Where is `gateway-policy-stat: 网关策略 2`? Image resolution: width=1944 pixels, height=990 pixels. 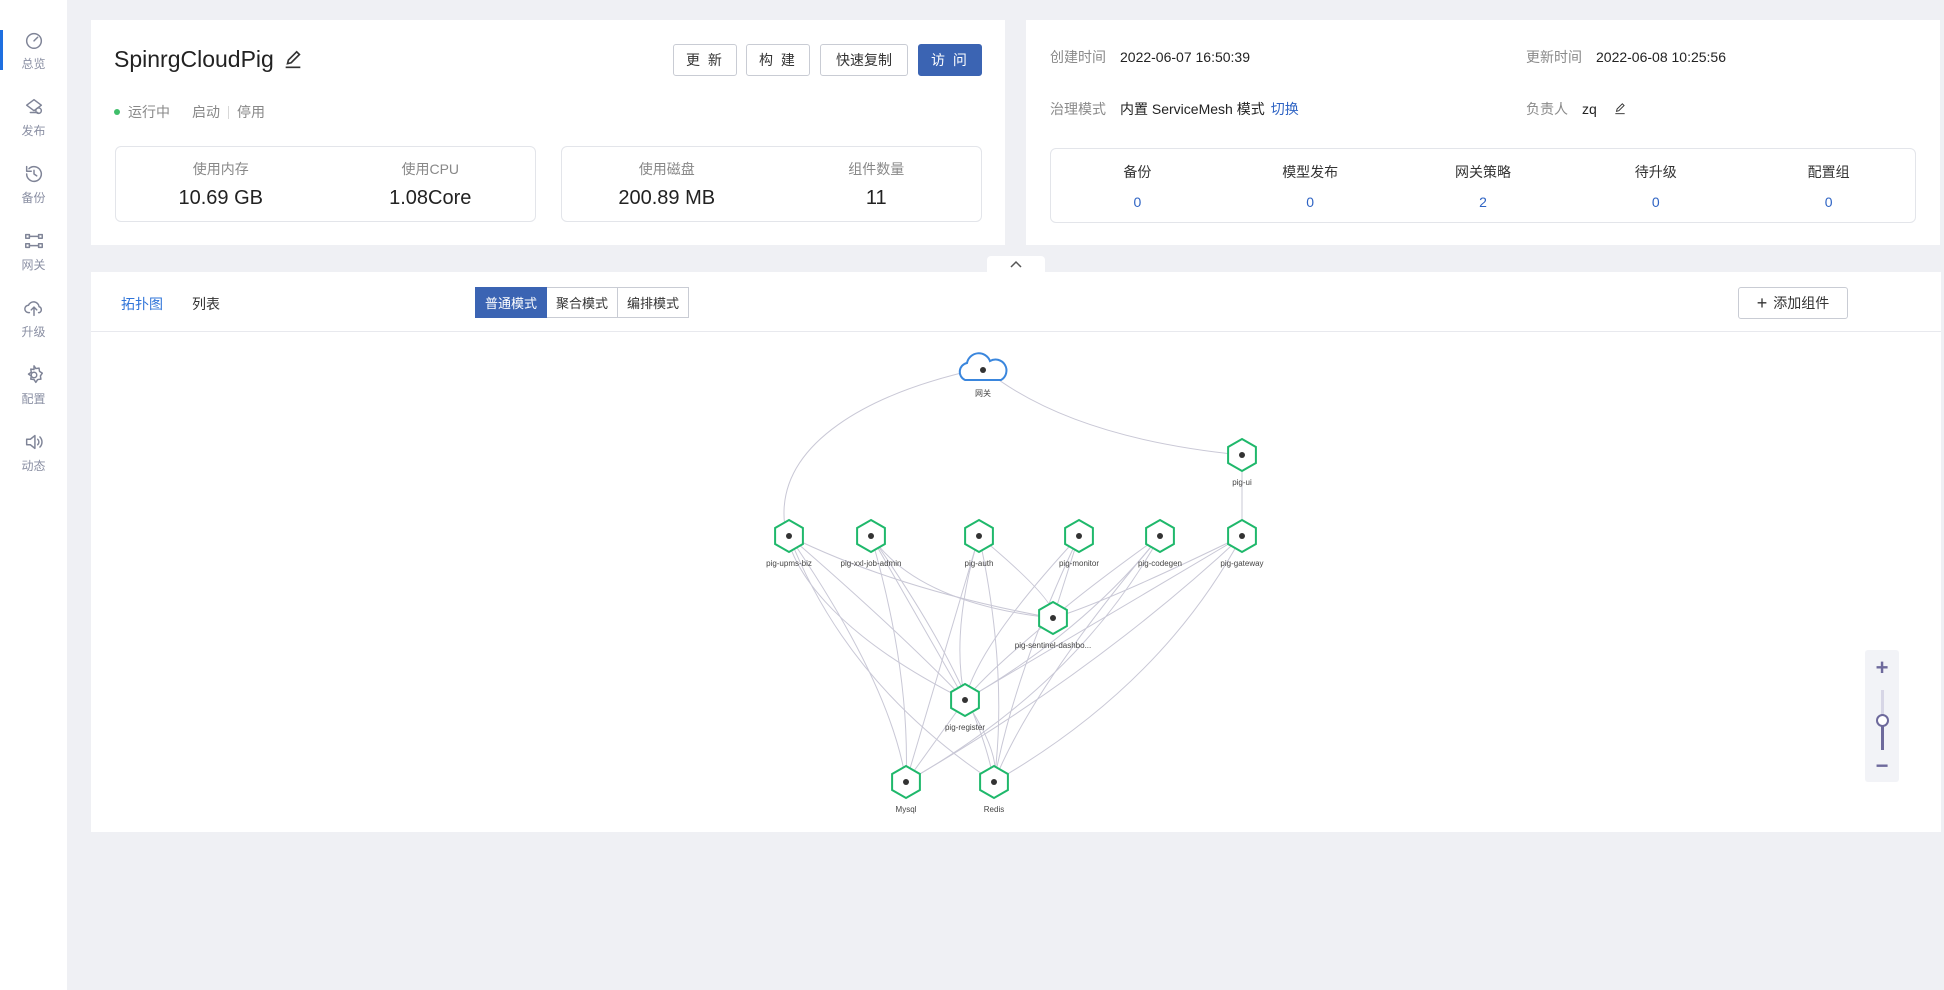 gateway-policy-stat: 网关策略 2 is located at coordinates (1483, 185).